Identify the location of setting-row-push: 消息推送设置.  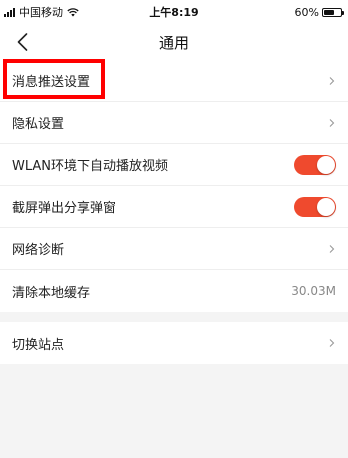
(174, 81).